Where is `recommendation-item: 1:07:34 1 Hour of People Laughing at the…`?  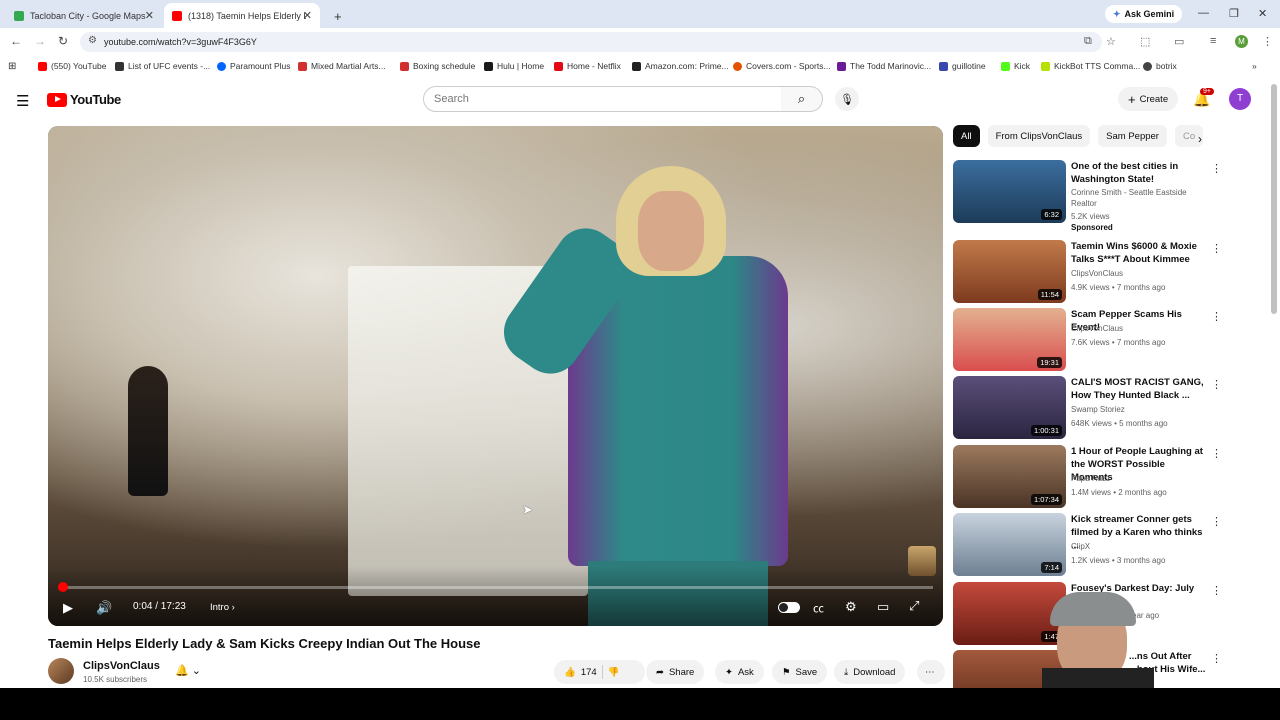
recommendation-item: 1:07:34 1 Hour of People Laughing at the… is located at coordinates (1093, 476).